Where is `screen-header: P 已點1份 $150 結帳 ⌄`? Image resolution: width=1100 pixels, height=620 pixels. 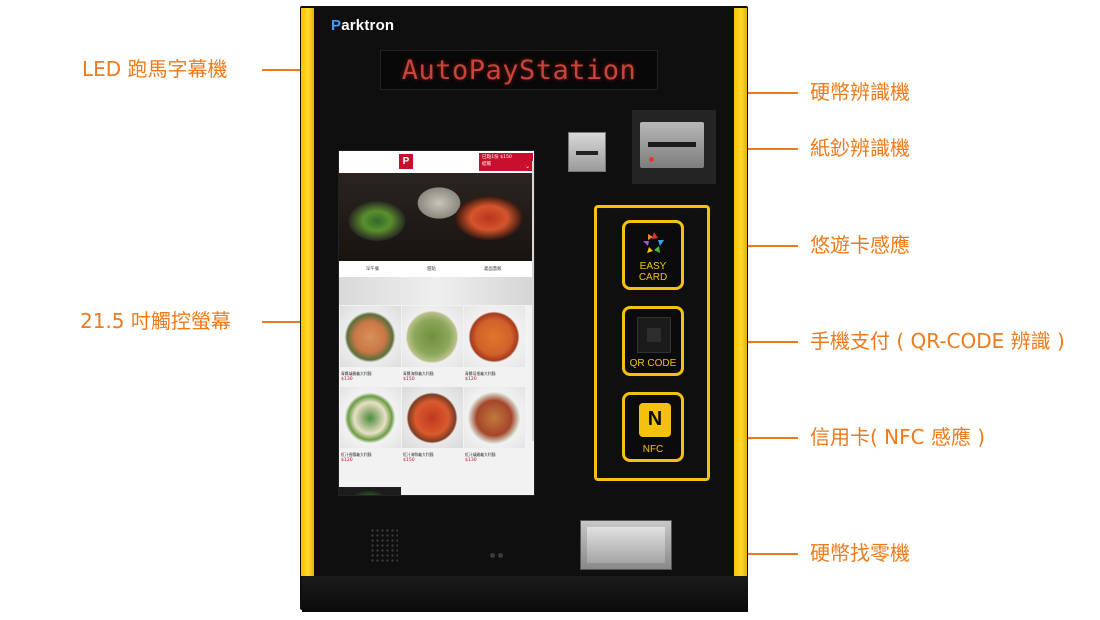
screen-header: P 已點1份 $150 結帳 ⌄ is located at coordinates (436, 162).